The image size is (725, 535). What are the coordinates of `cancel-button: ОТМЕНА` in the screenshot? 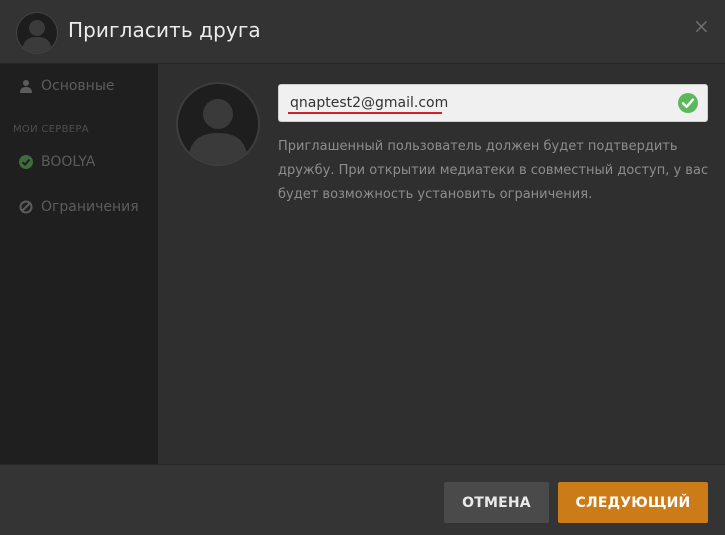 It's located at (496, 502).